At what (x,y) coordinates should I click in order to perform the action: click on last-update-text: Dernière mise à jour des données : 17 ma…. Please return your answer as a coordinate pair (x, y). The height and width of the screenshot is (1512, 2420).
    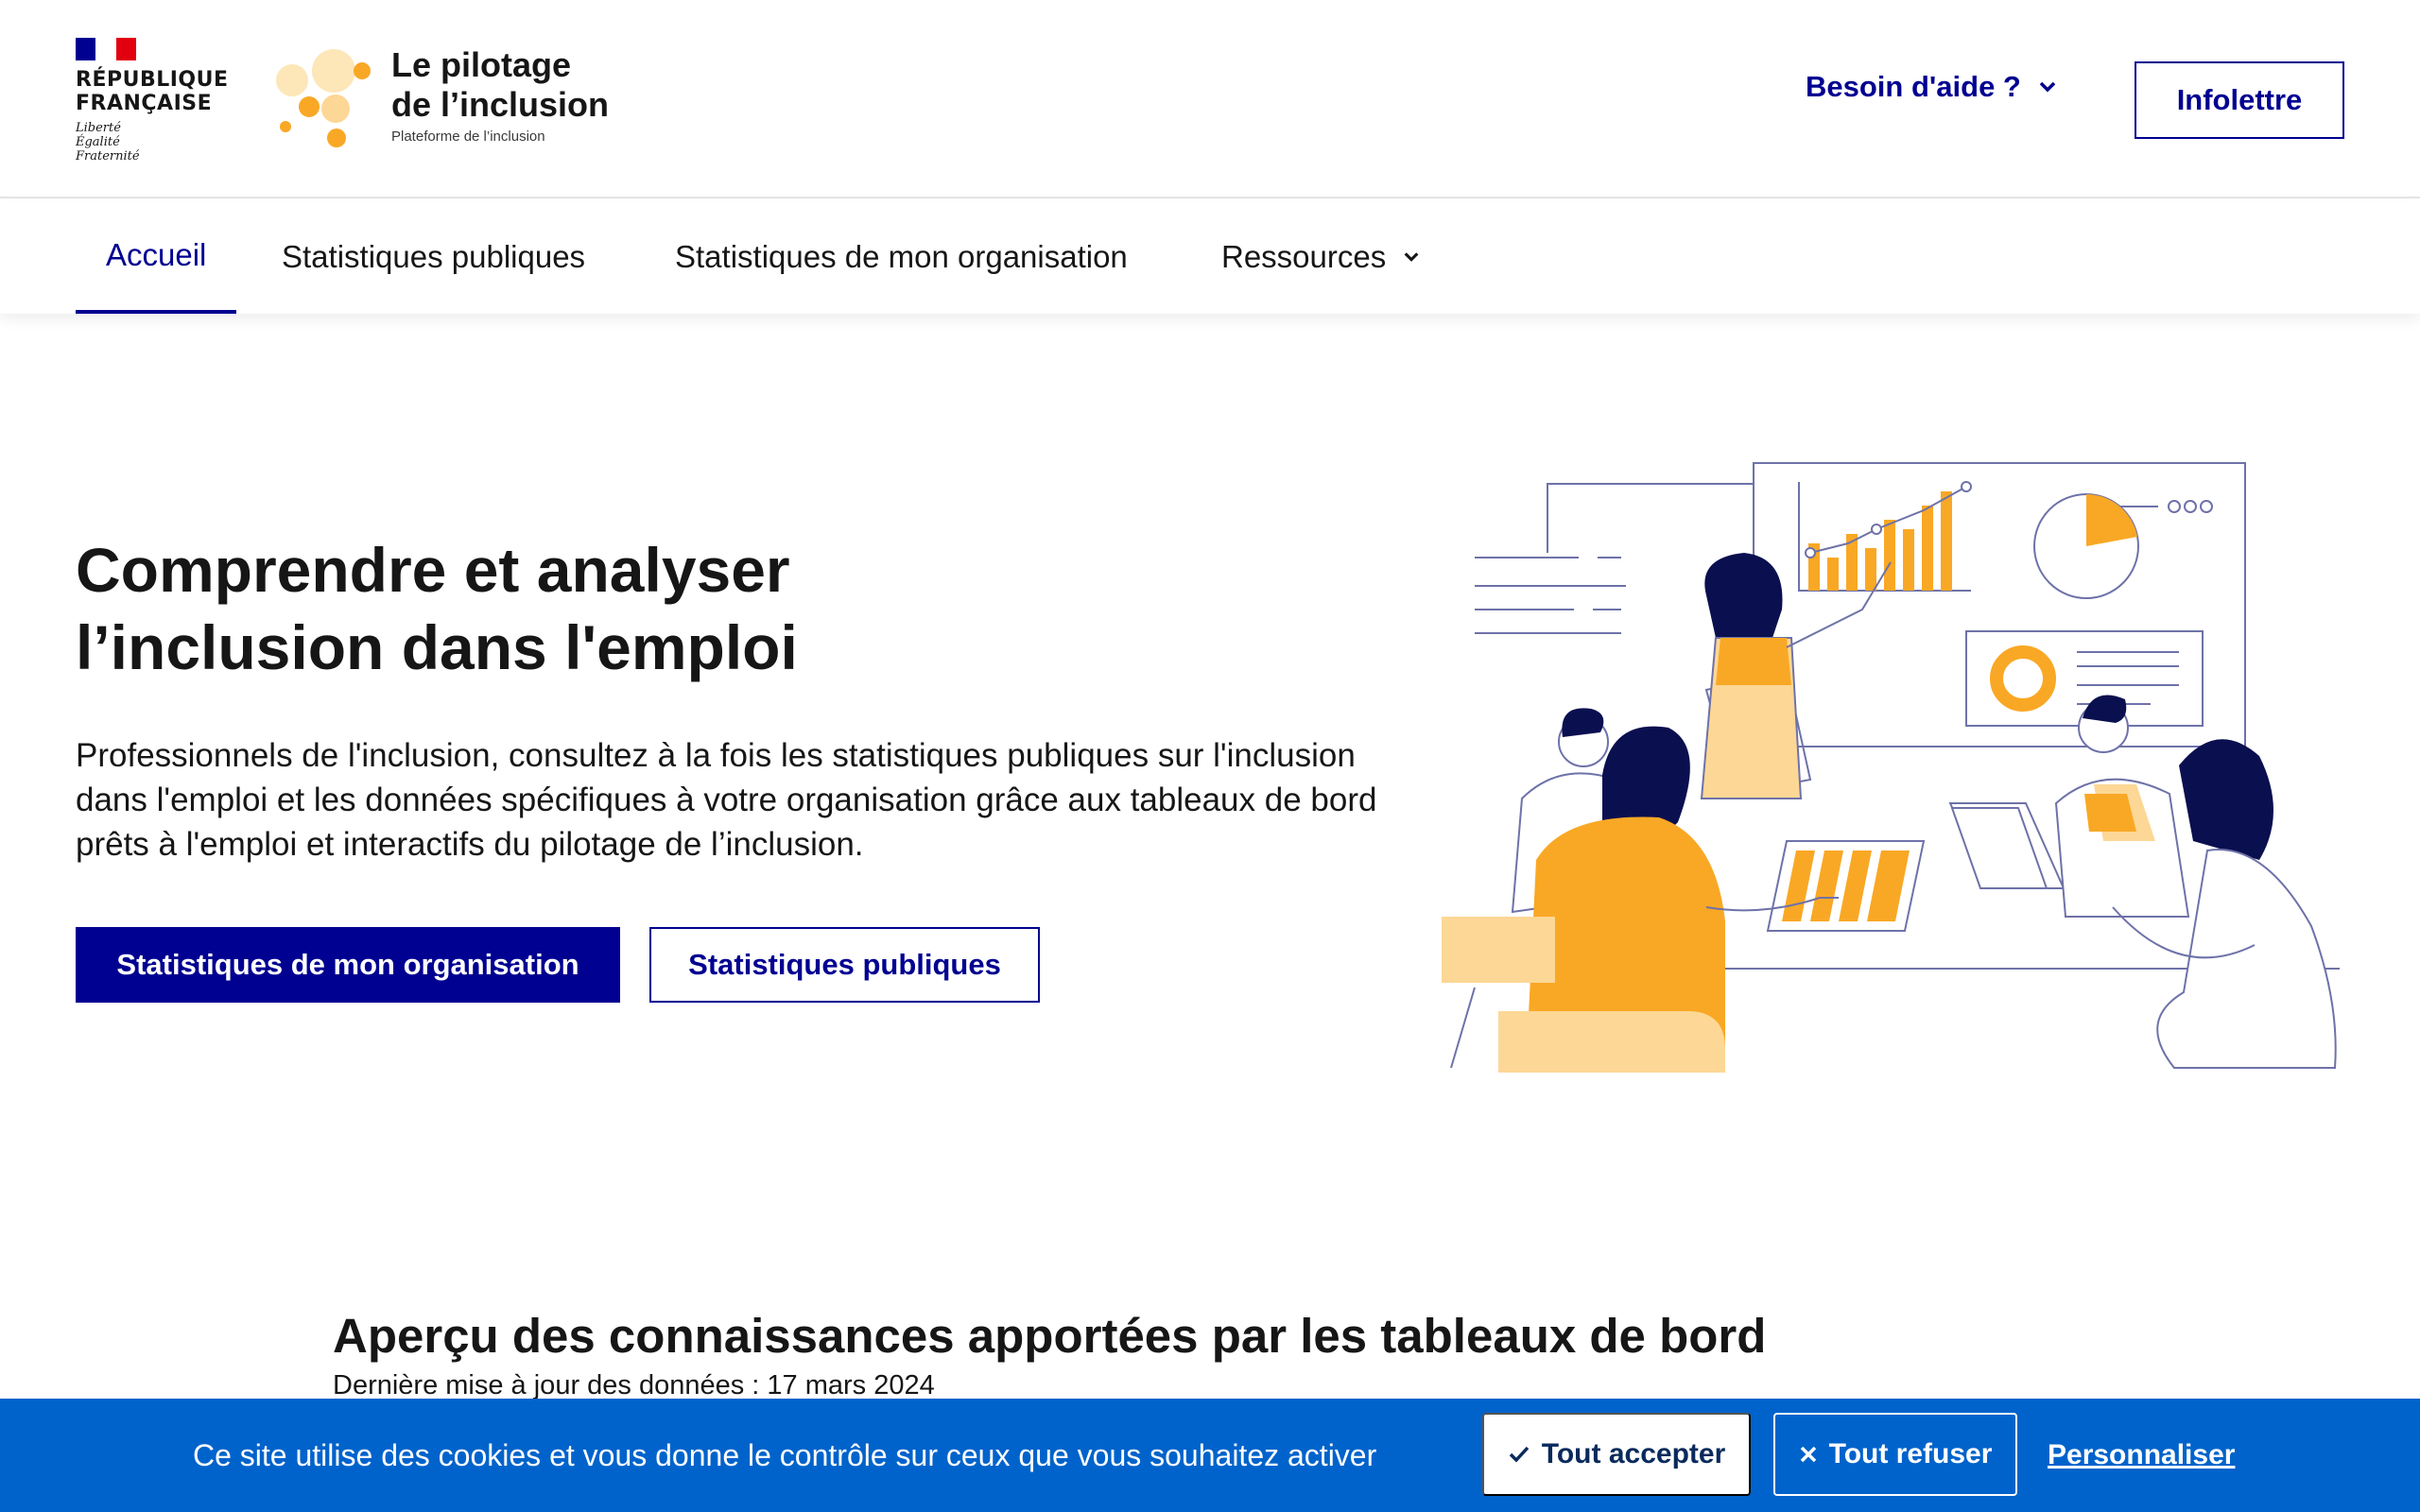
    Looking at the image, I should click on (634, 1385).